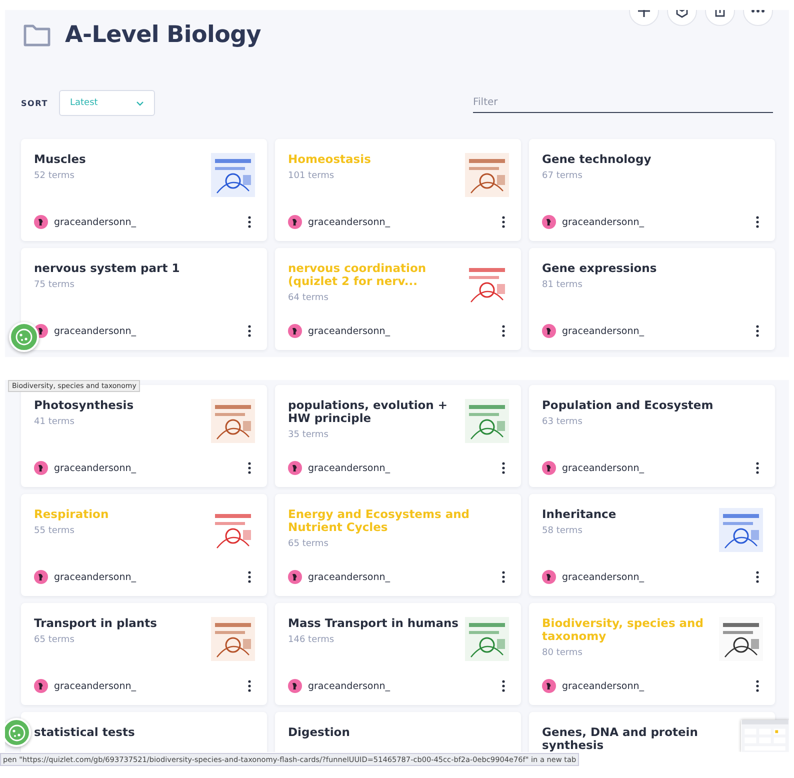 The height and width of the screenshot is (778, 794). I want to click on study-set-card: nervous system part 1 75 terms graceandersonn_, so click(144, 299).